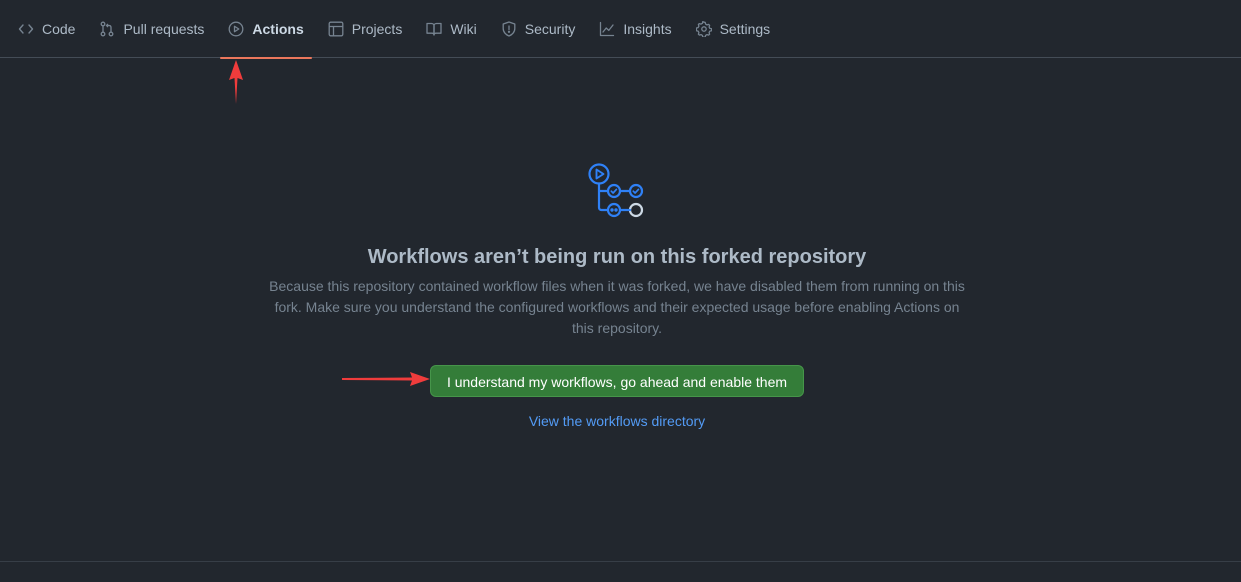 The width and height of the screenshot is (1241, 582). What do you see at coordinates (617, 421) in the screenshot?
I see `view-workflows-directory-link: View the workflows directory` at bounding box center [617, 421].